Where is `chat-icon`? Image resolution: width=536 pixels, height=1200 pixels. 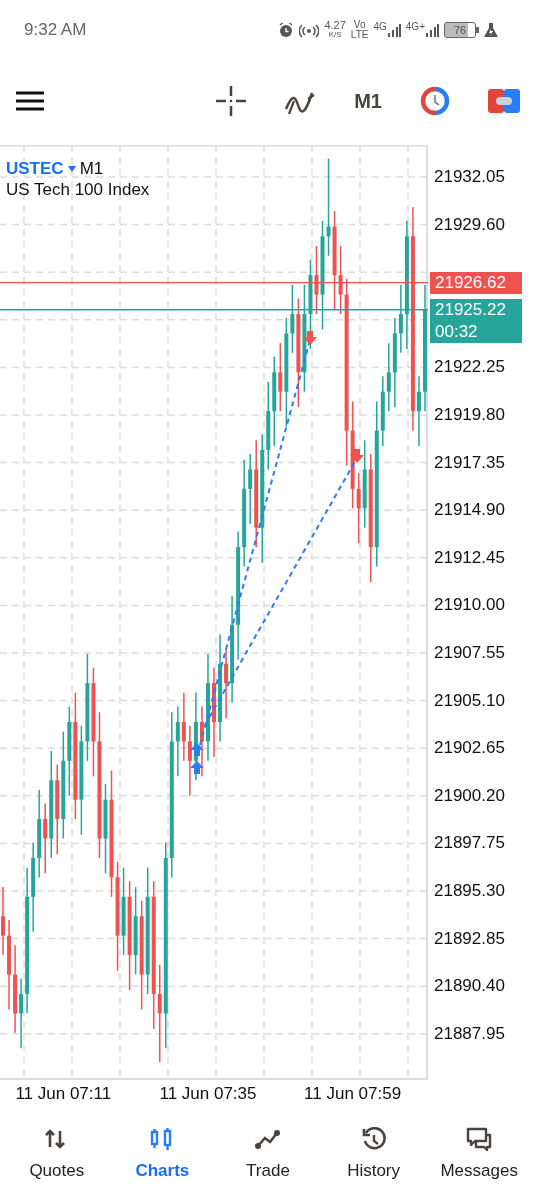
chat-icon is located at coordinates (479, 1140).